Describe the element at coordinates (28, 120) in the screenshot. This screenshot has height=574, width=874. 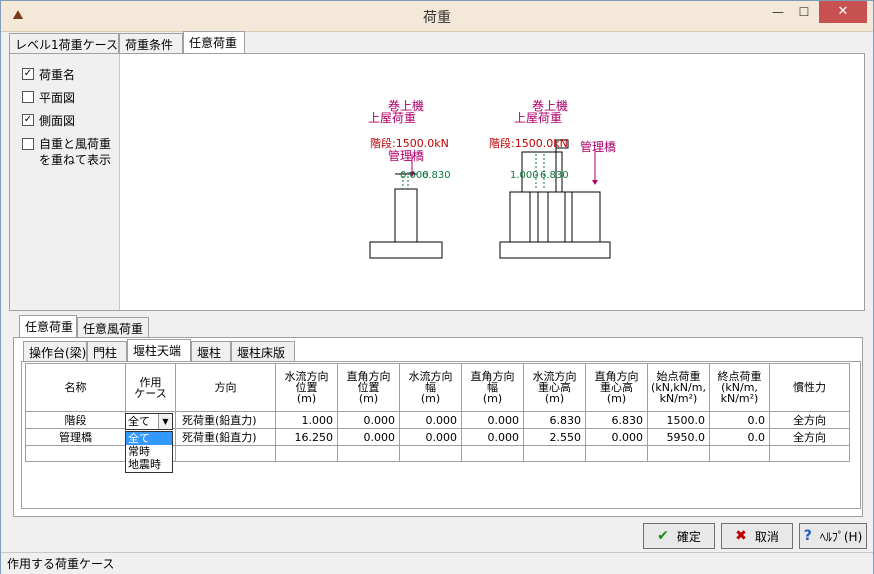
I see `side-view-checkbox: ✓` at that location.